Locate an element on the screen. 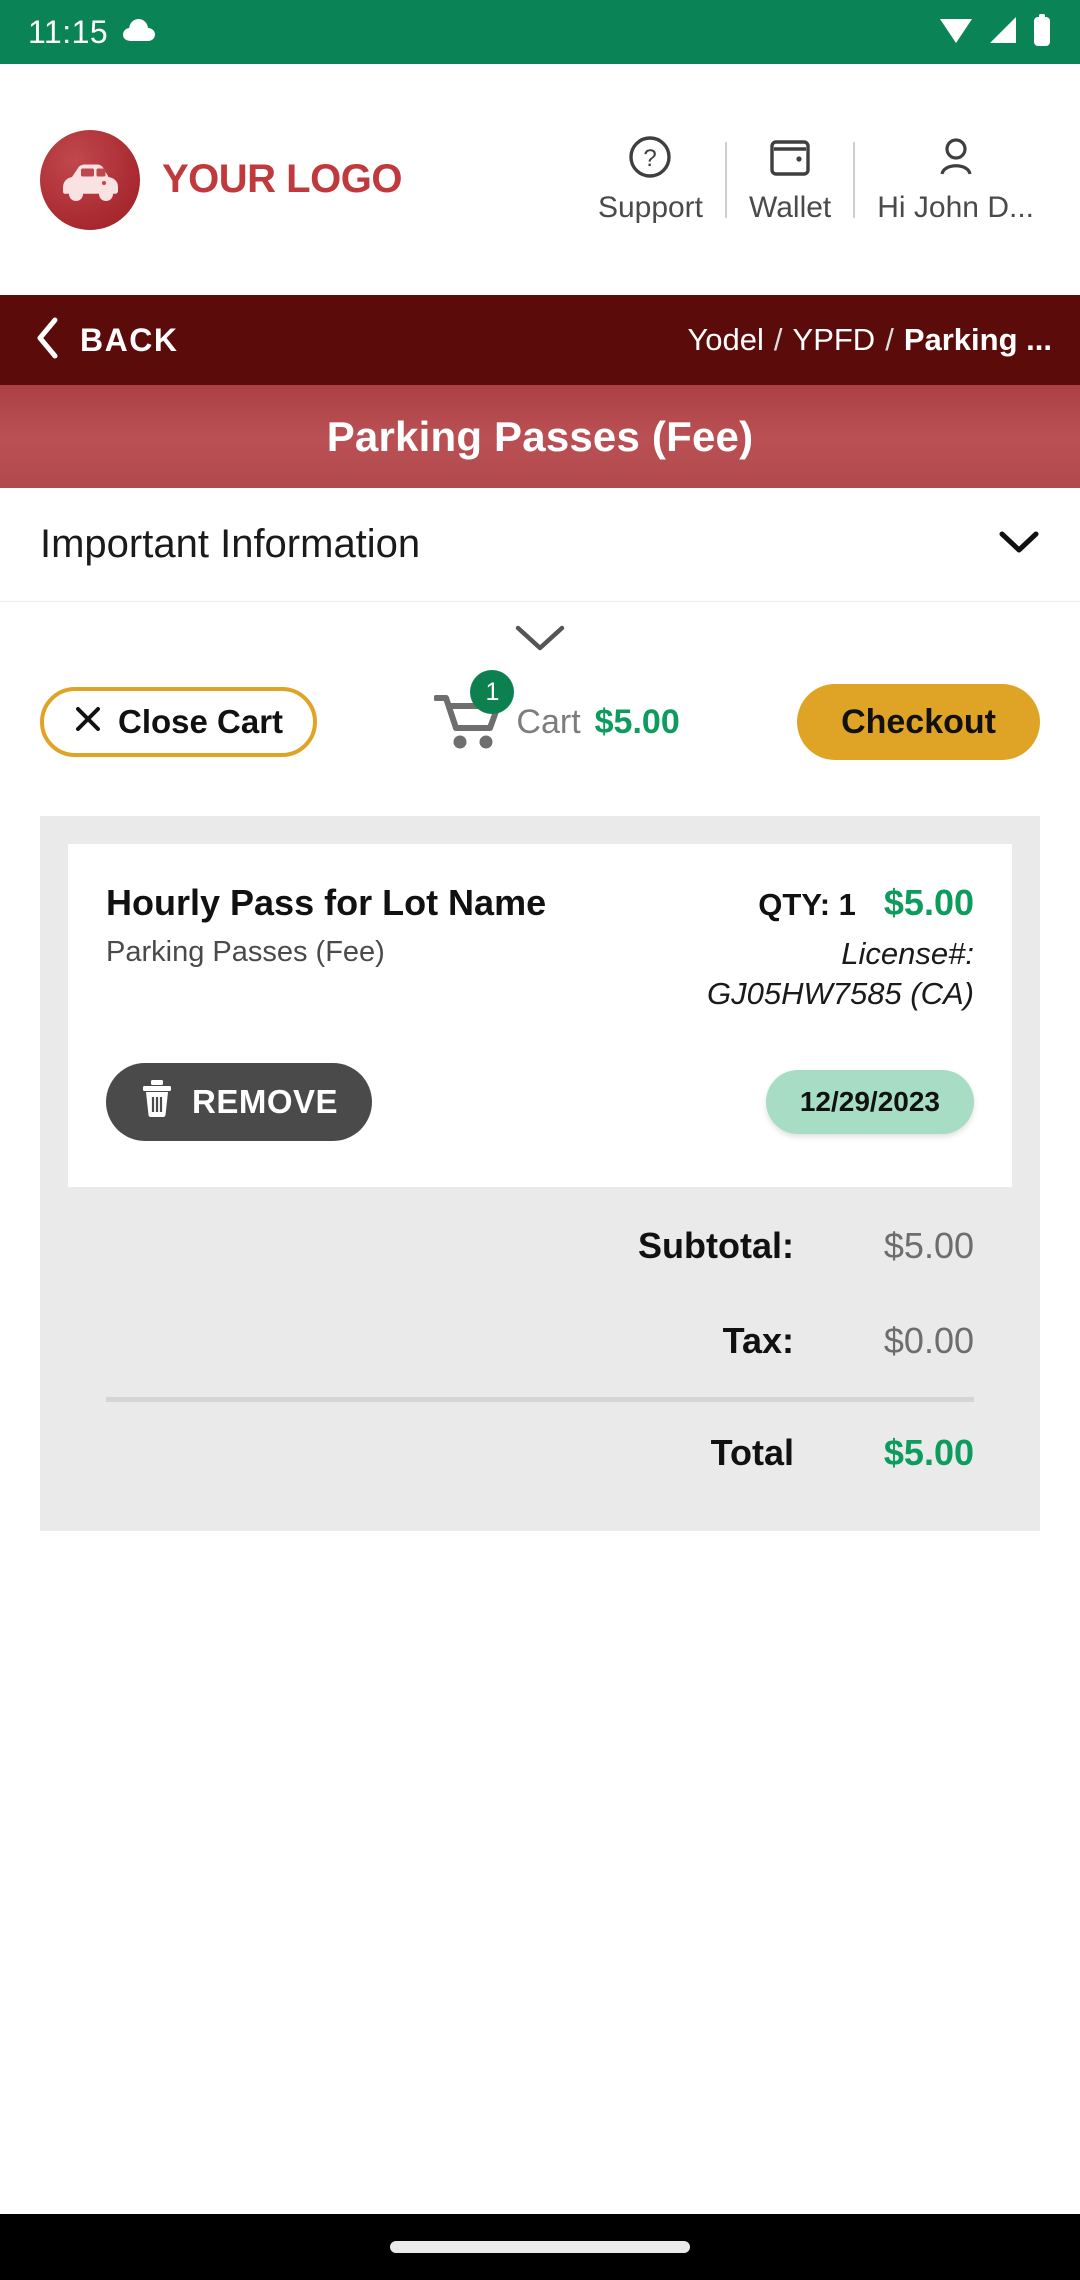 The width and height of the screenshot is (1080, 2280). user-account-icon is located at coordinates (956, 159).